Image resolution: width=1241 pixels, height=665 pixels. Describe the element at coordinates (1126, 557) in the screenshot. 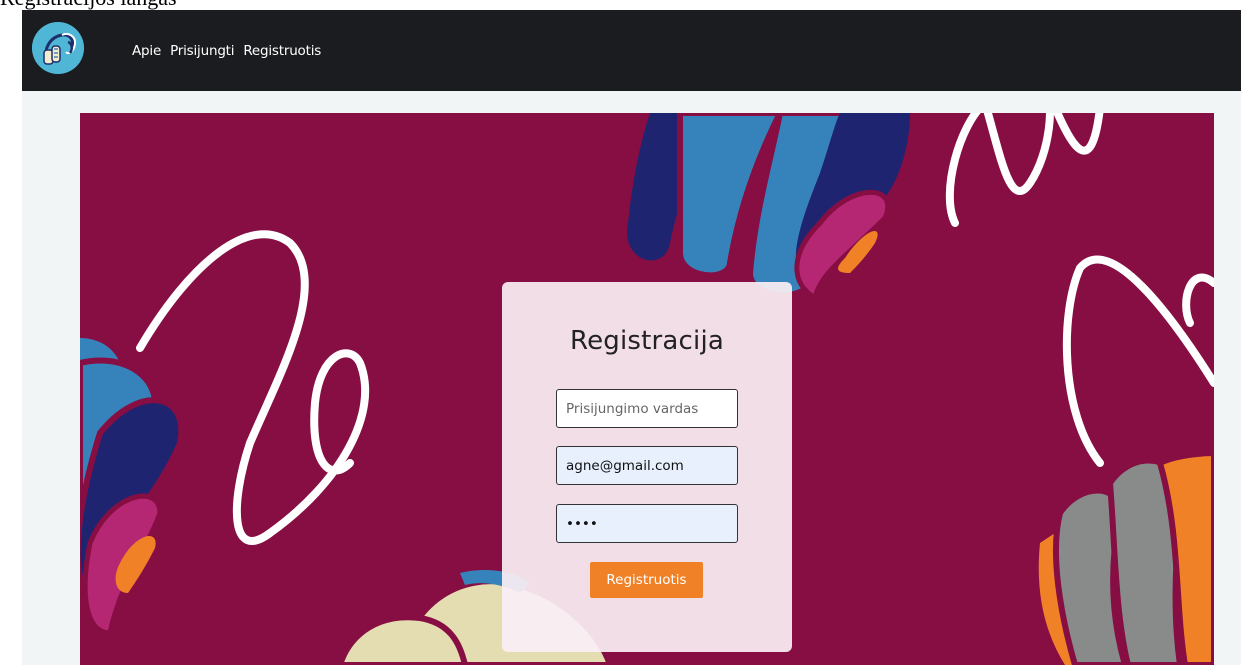

I see `stripe-cluster-right` at that location.